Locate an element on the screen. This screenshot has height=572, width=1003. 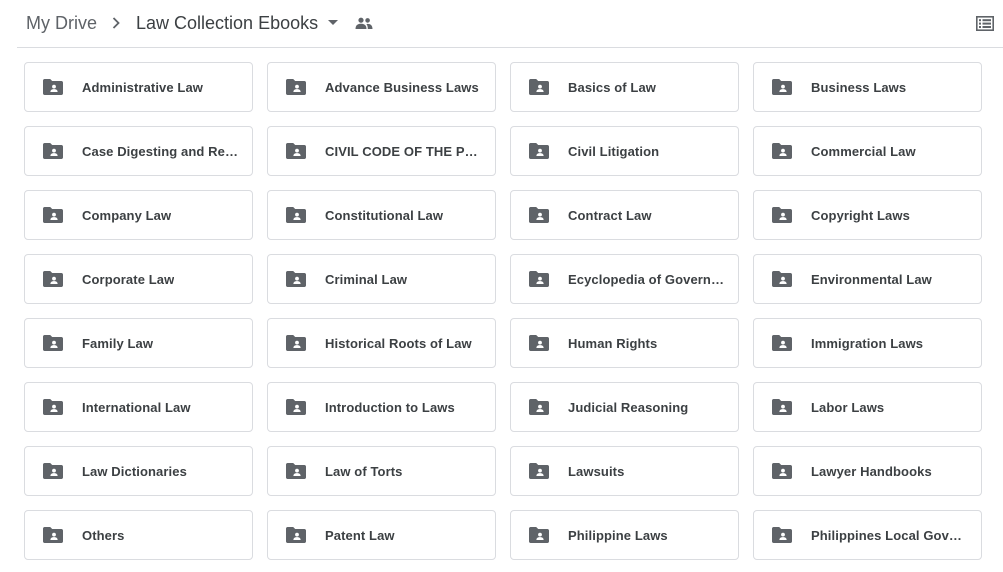
folder-name: Family Law is located at coordinates (118, 343).